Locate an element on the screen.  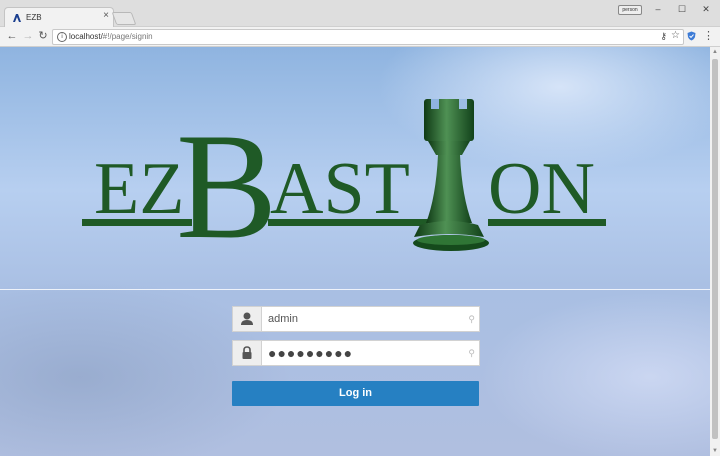
scroll-thumb is located at coordinates (715, 249).